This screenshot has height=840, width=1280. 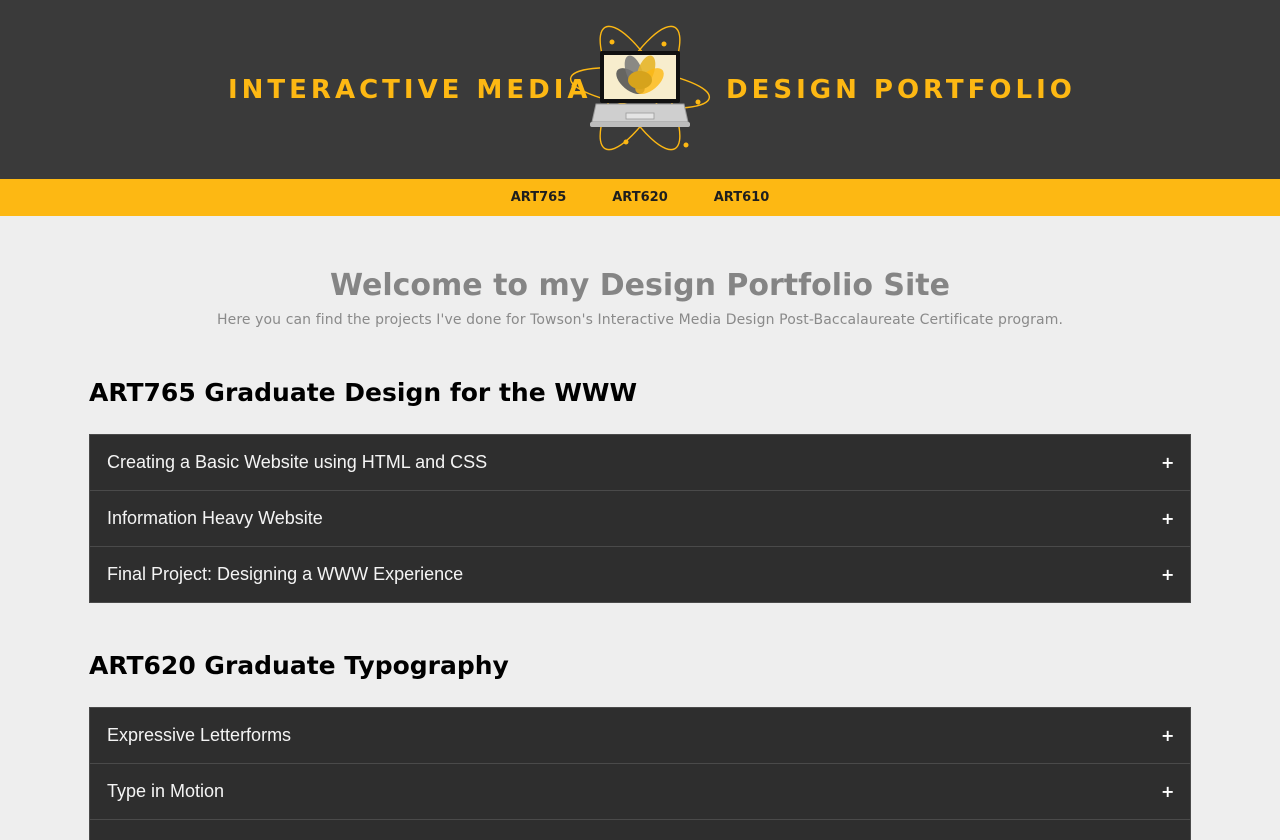 What do you see at coordinates (215, 518) in the screenshot?
I see `accordion-item-label: Information Heavy Website` at bounding box center [215, 518].